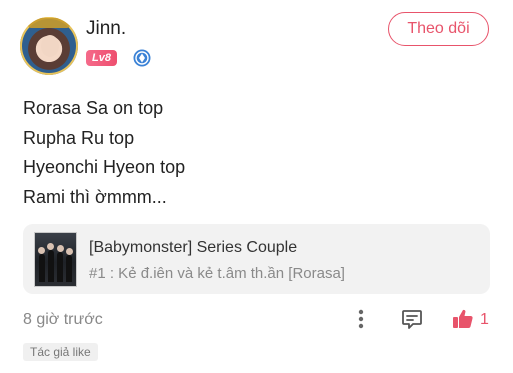 Image resolution: width=513 pixels, height=373 pixels. What do you see at coordinates (106, 29) in the screenshot?
I see `username: Jinn.` at bounding box center [106, 29].